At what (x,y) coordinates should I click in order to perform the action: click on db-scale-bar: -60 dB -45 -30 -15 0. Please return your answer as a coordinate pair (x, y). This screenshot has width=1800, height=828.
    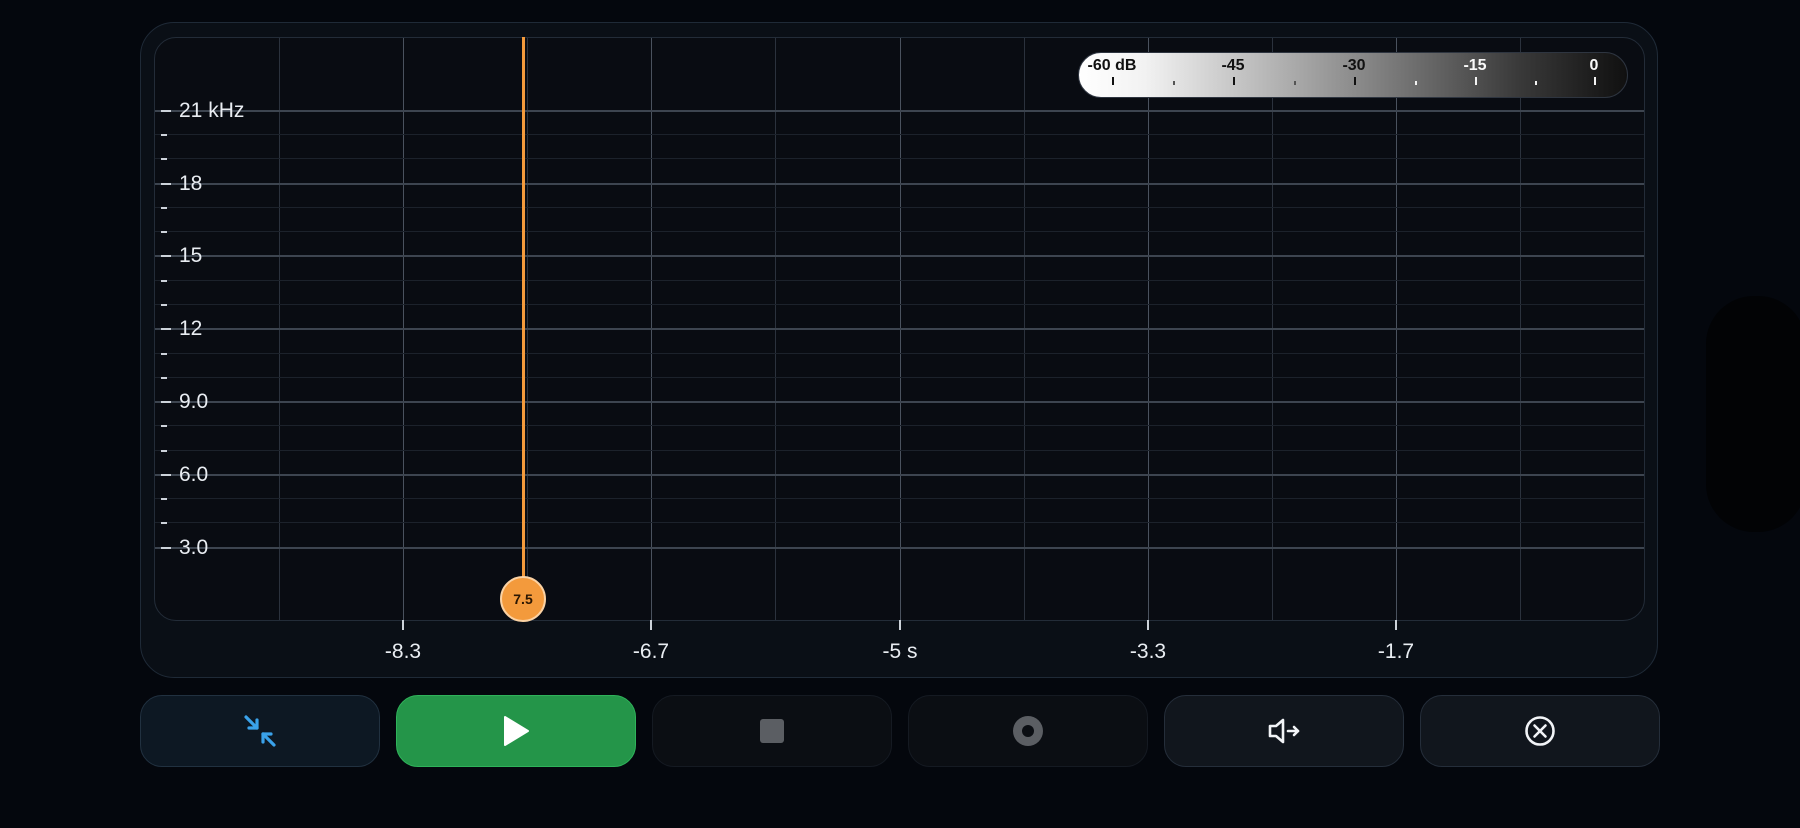
    Looking at the image, I should click on (1353, 75).